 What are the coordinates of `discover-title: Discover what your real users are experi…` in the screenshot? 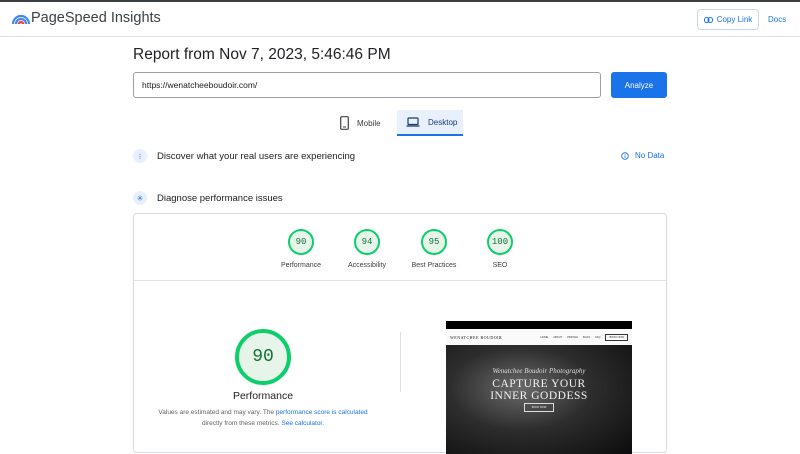 It's located at (256, 156).